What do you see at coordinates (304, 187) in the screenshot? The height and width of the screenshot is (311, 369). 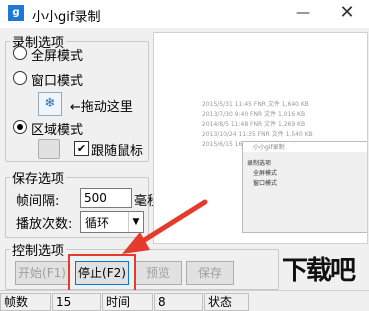 I see `preview-mini-window: 小小gif录制 录制选项 全屏模式 窗口模式` at bounding box center [304, 187].